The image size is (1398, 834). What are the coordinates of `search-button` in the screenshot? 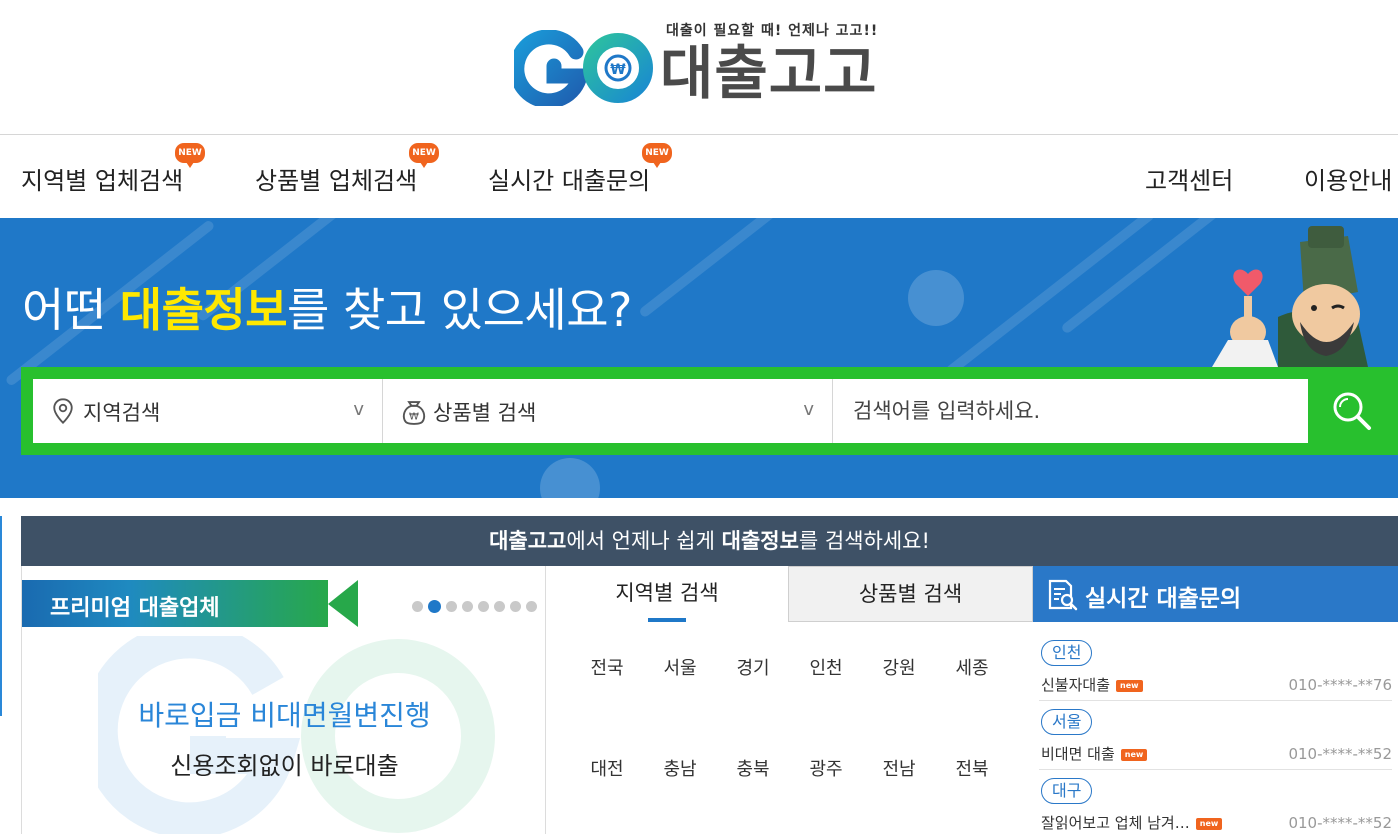 It's located at (1353, 411).